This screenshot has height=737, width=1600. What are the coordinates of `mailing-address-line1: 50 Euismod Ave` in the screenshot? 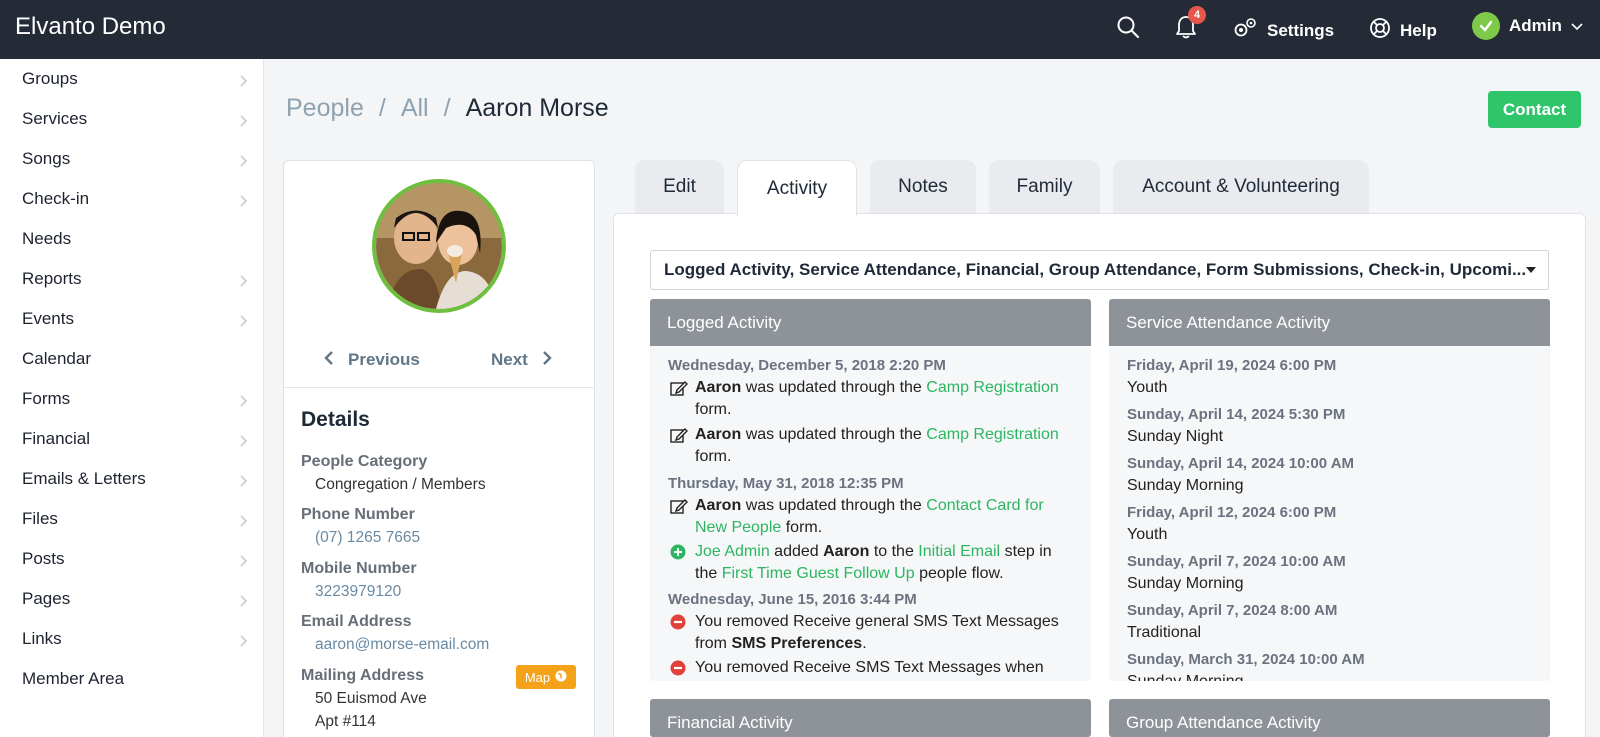 It's located at (371, 698).